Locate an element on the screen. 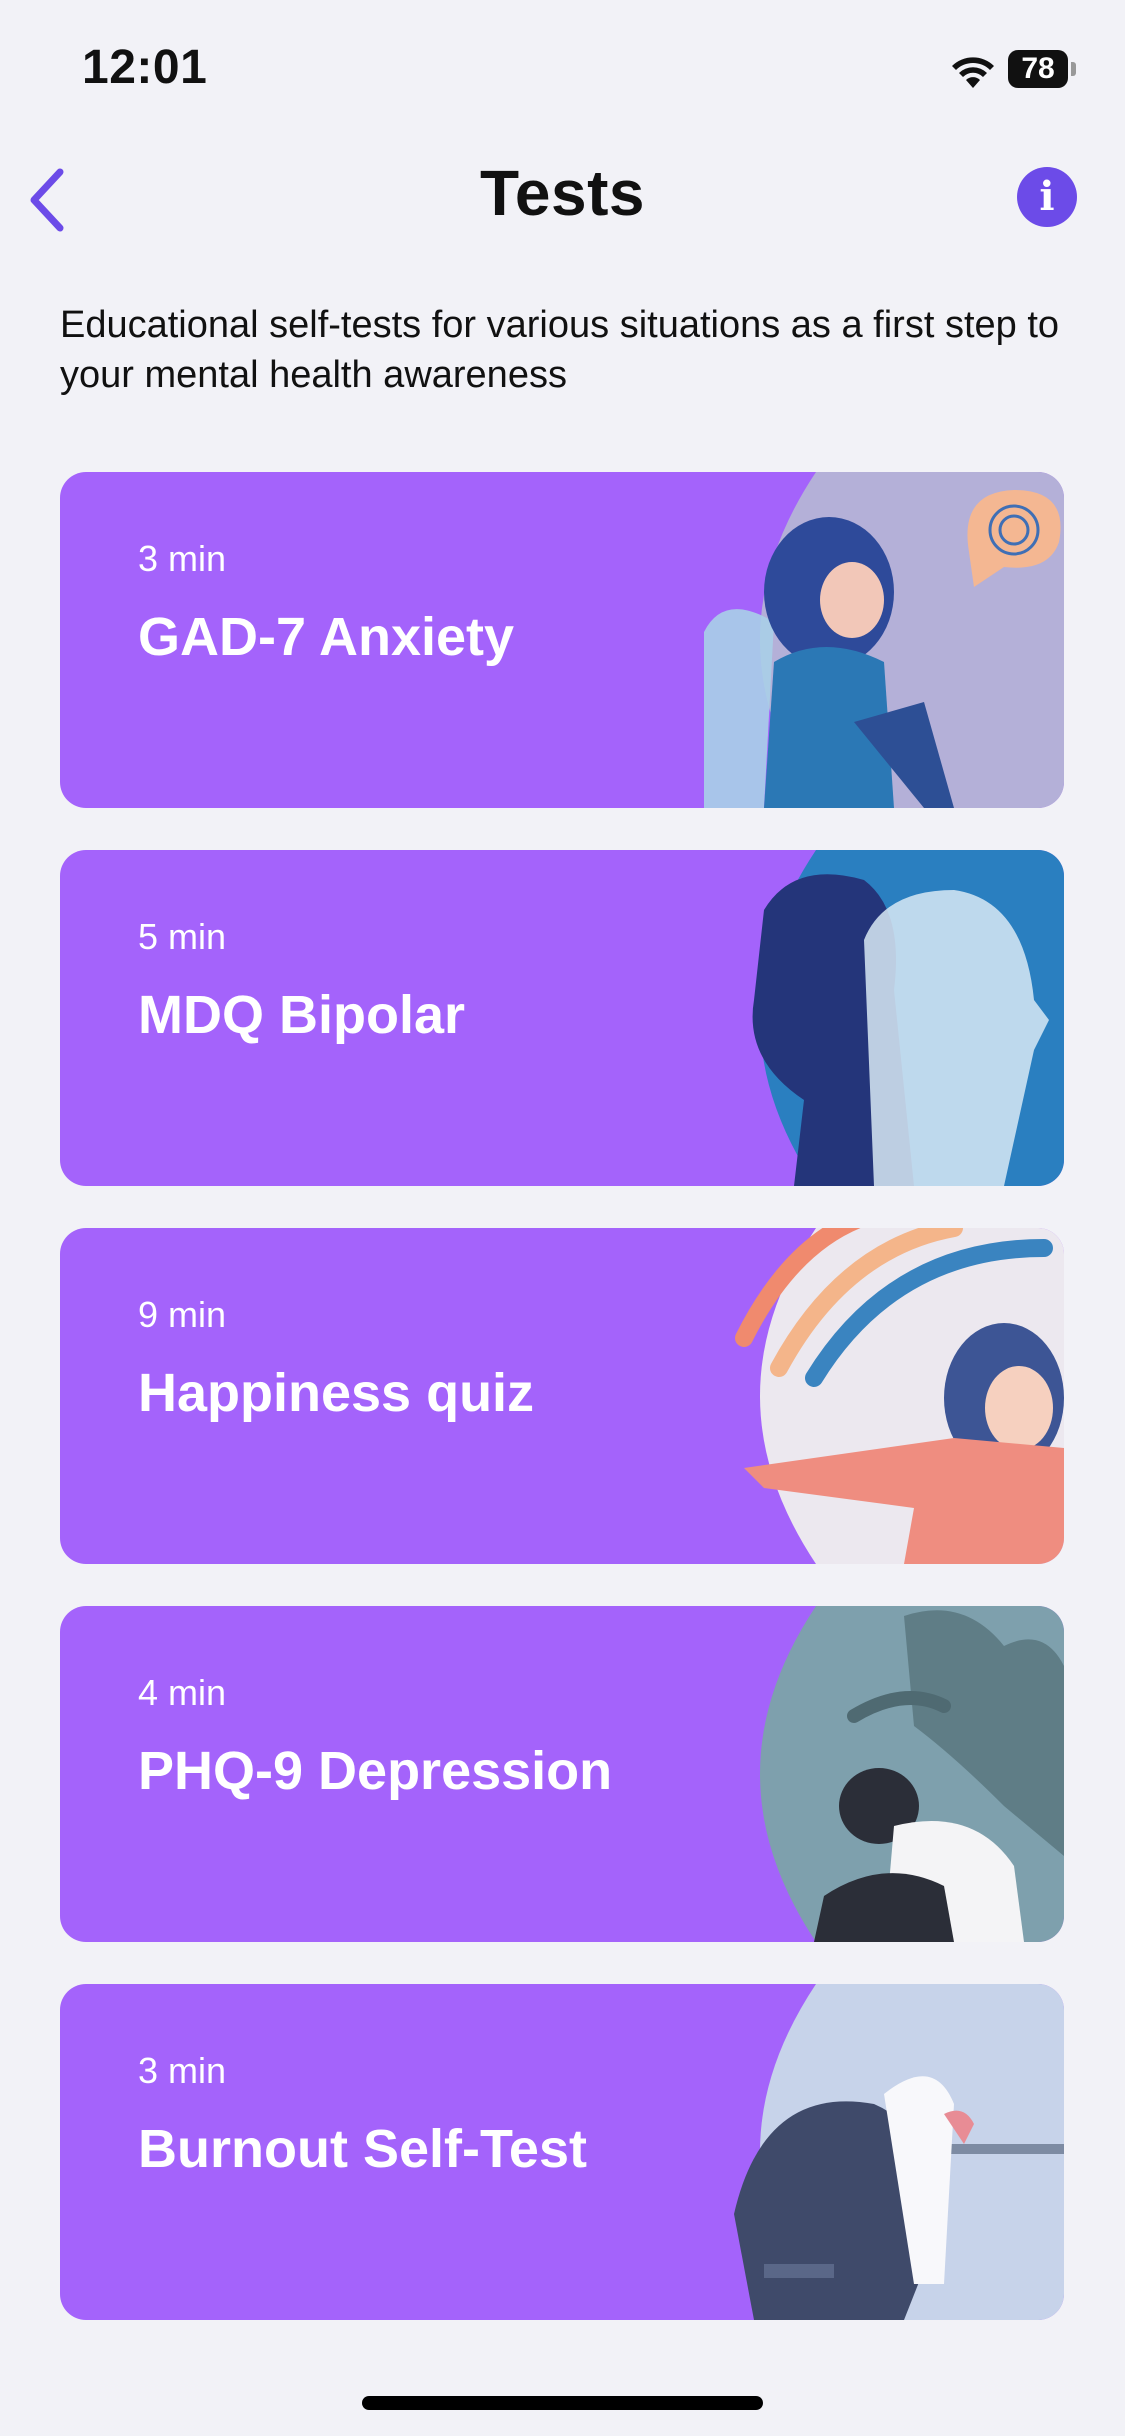  nav-bar: Tests i is located at coordinates (562, 200).